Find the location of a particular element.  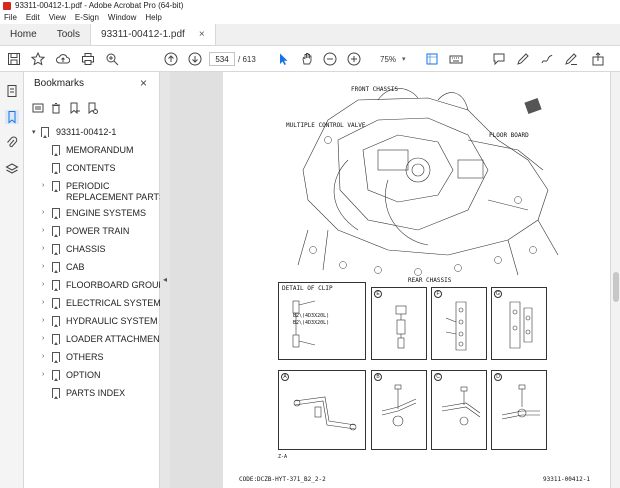

detail-f-letter: F is located at coordinates (438, 294).